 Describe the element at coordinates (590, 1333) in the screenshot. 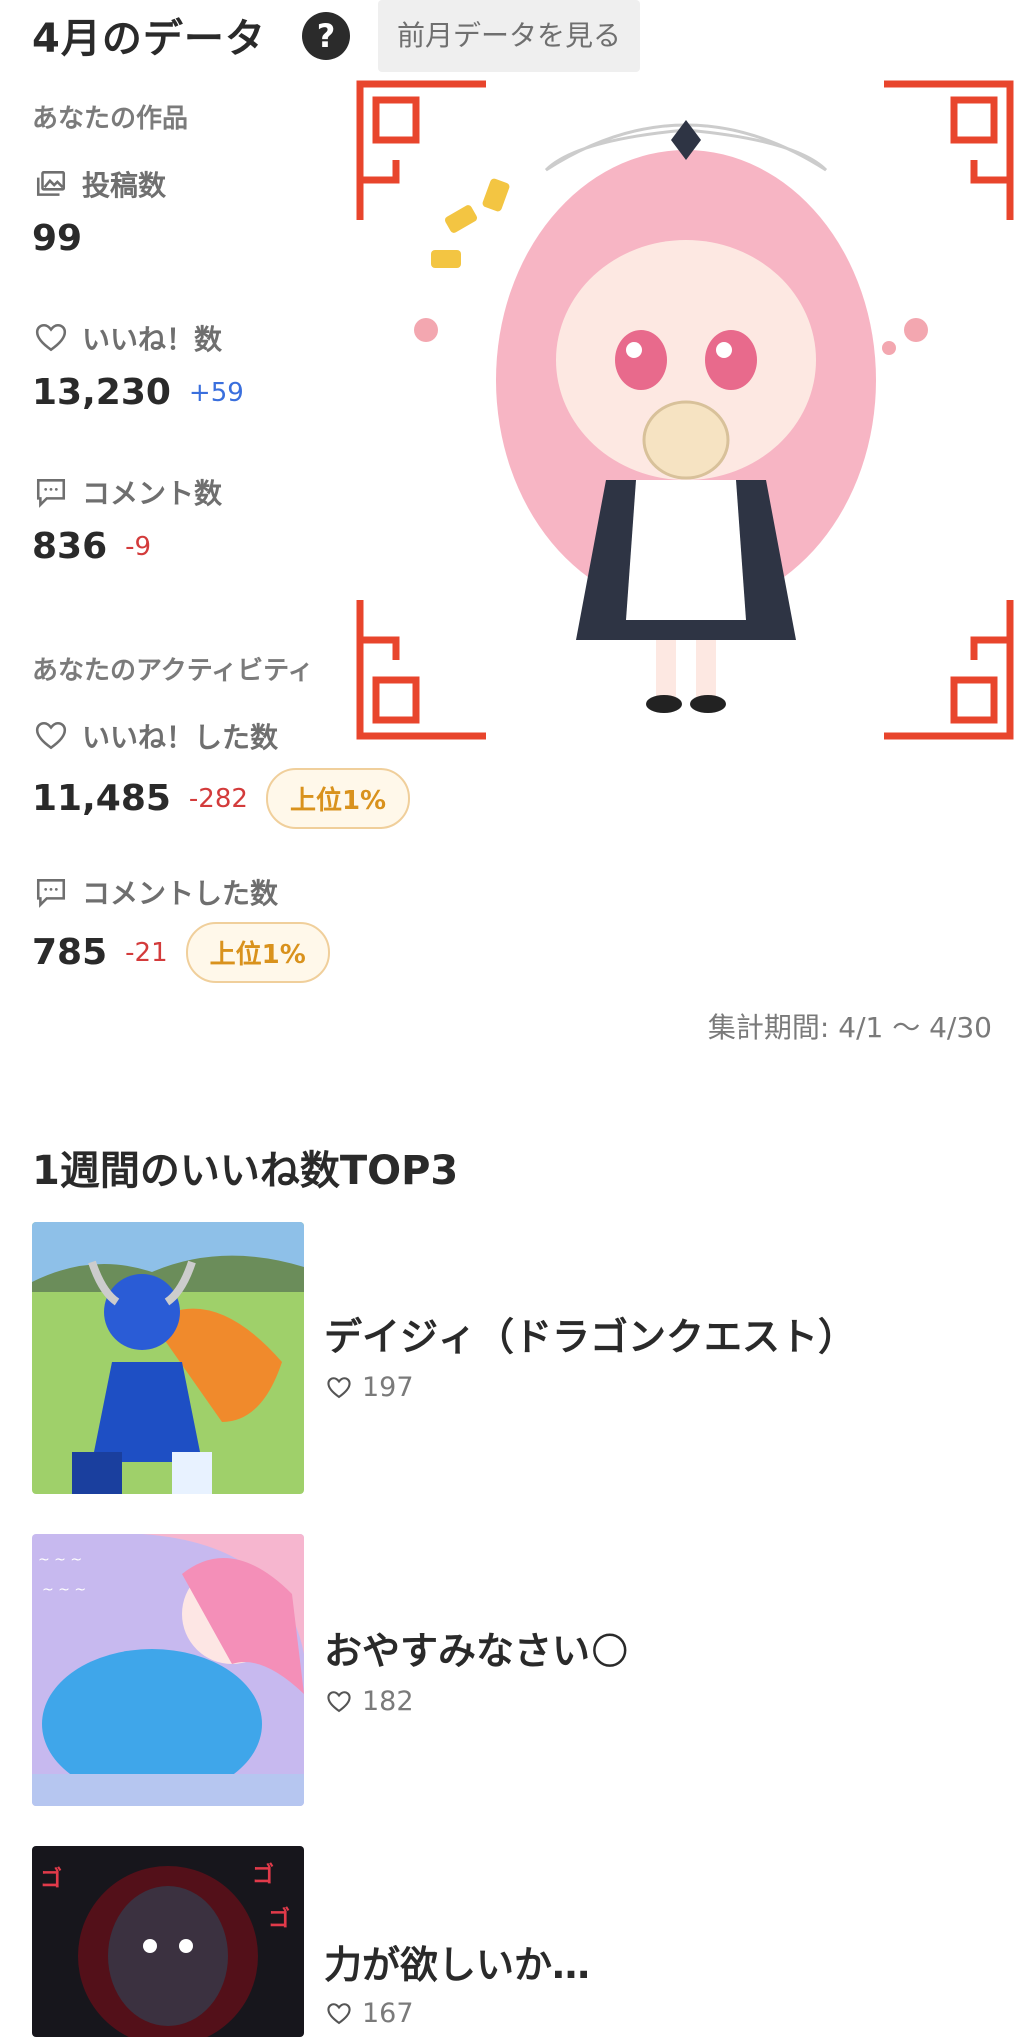

I see `top3-item-1-title: デイジィ（ドラゴンクエスト）` at that location.